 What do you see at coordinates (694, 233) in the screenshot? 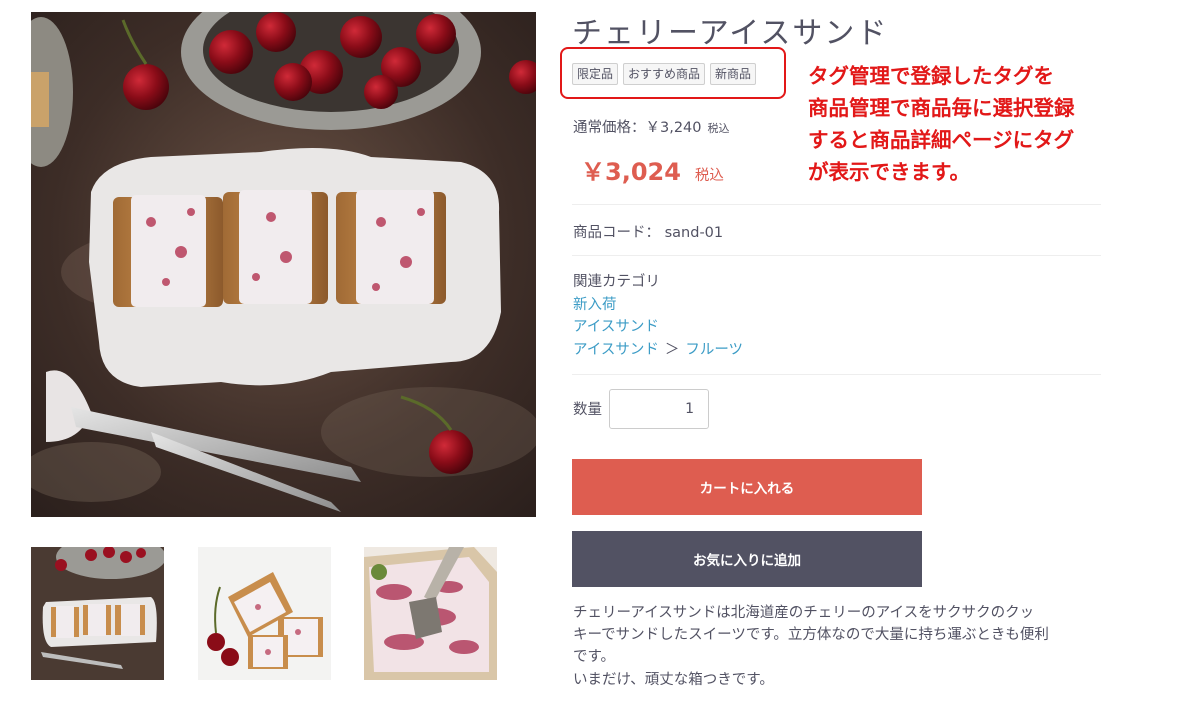
I see `product-code-value: sand-01` at bounding box center [694, 233].